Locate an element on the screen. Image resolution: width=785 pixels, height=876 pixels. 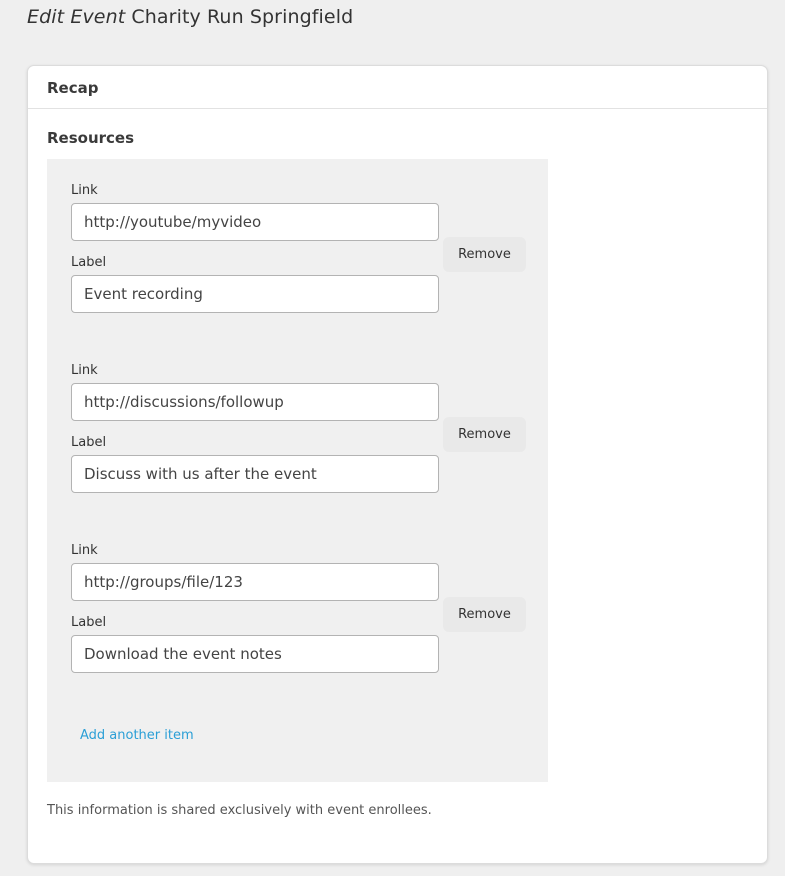
page-title: Edit Event Charity Run Springfield is located at coordinates (190, 17).